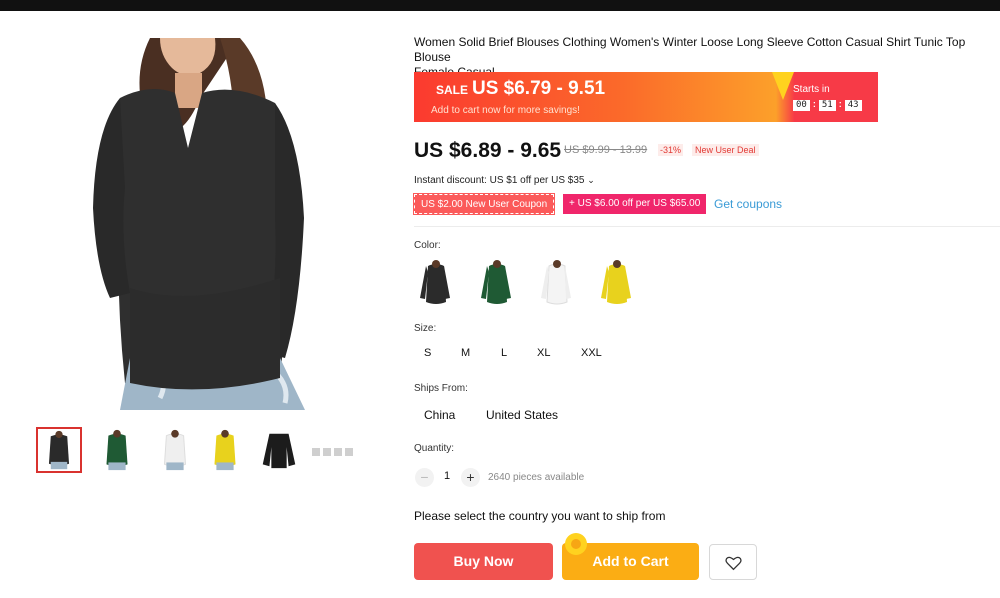 The width and height of the screenshot is (1000, 598). I want to click on color-option-black, so click(436, 283).